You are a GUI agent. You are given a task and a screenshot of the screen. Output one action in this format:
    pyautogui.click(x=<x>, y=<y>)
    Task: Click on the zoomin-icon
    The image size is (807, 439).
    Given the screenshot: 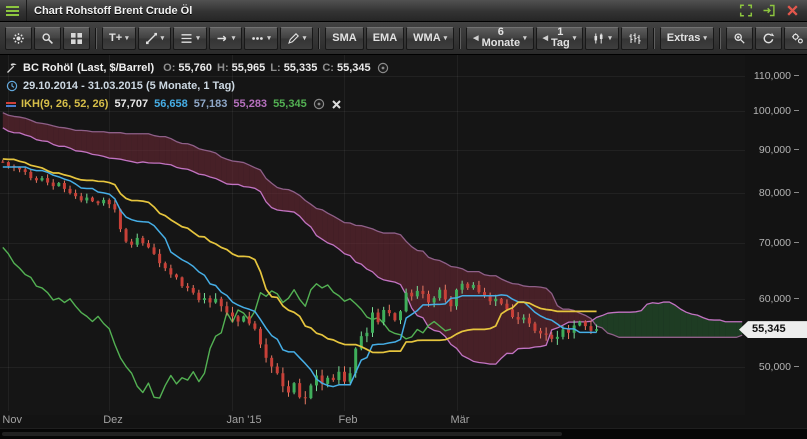 What is the action you would take?
    pyautogui.click(x=739, y=38)
    